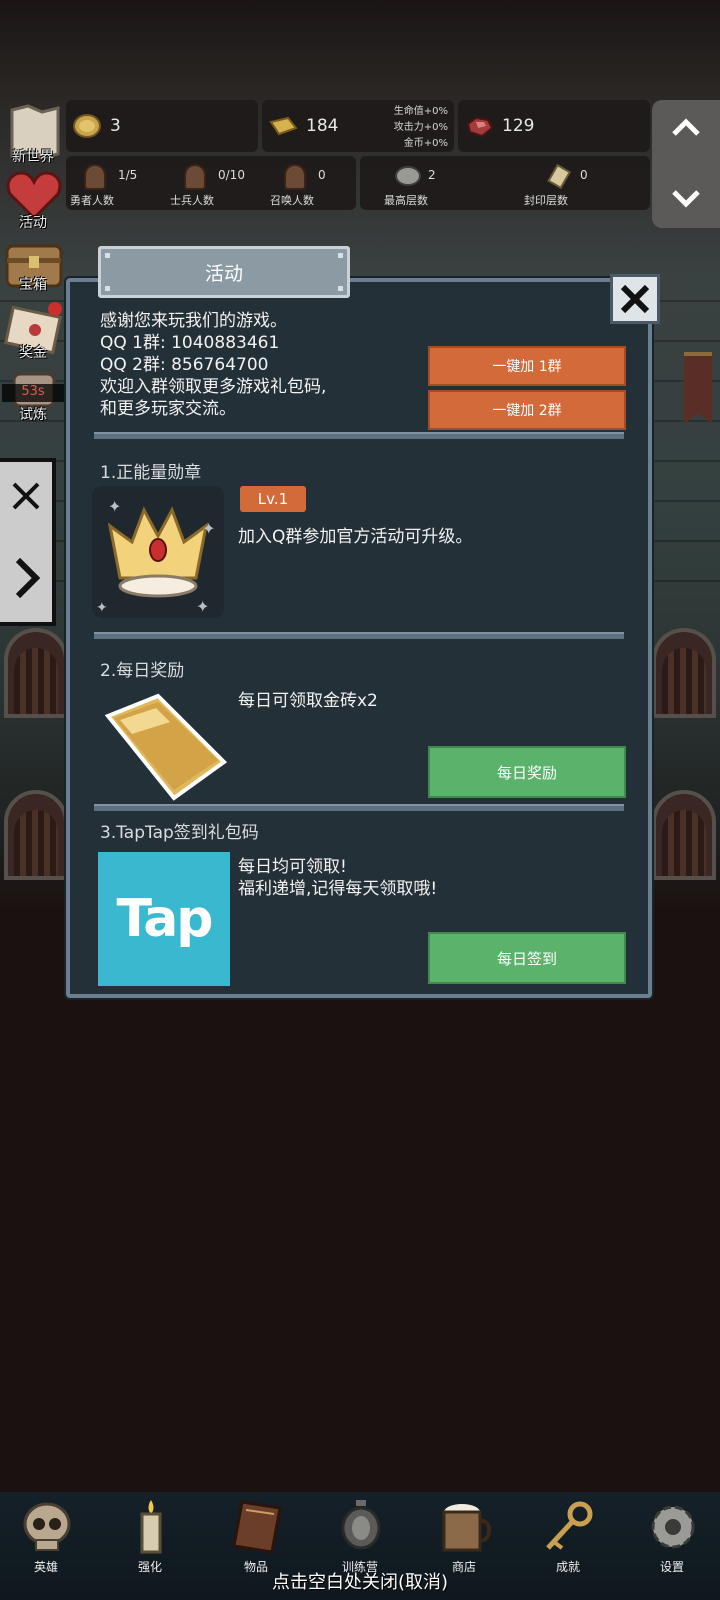  I want to click on side-item-bonus: 奖金, so click(34, 334).